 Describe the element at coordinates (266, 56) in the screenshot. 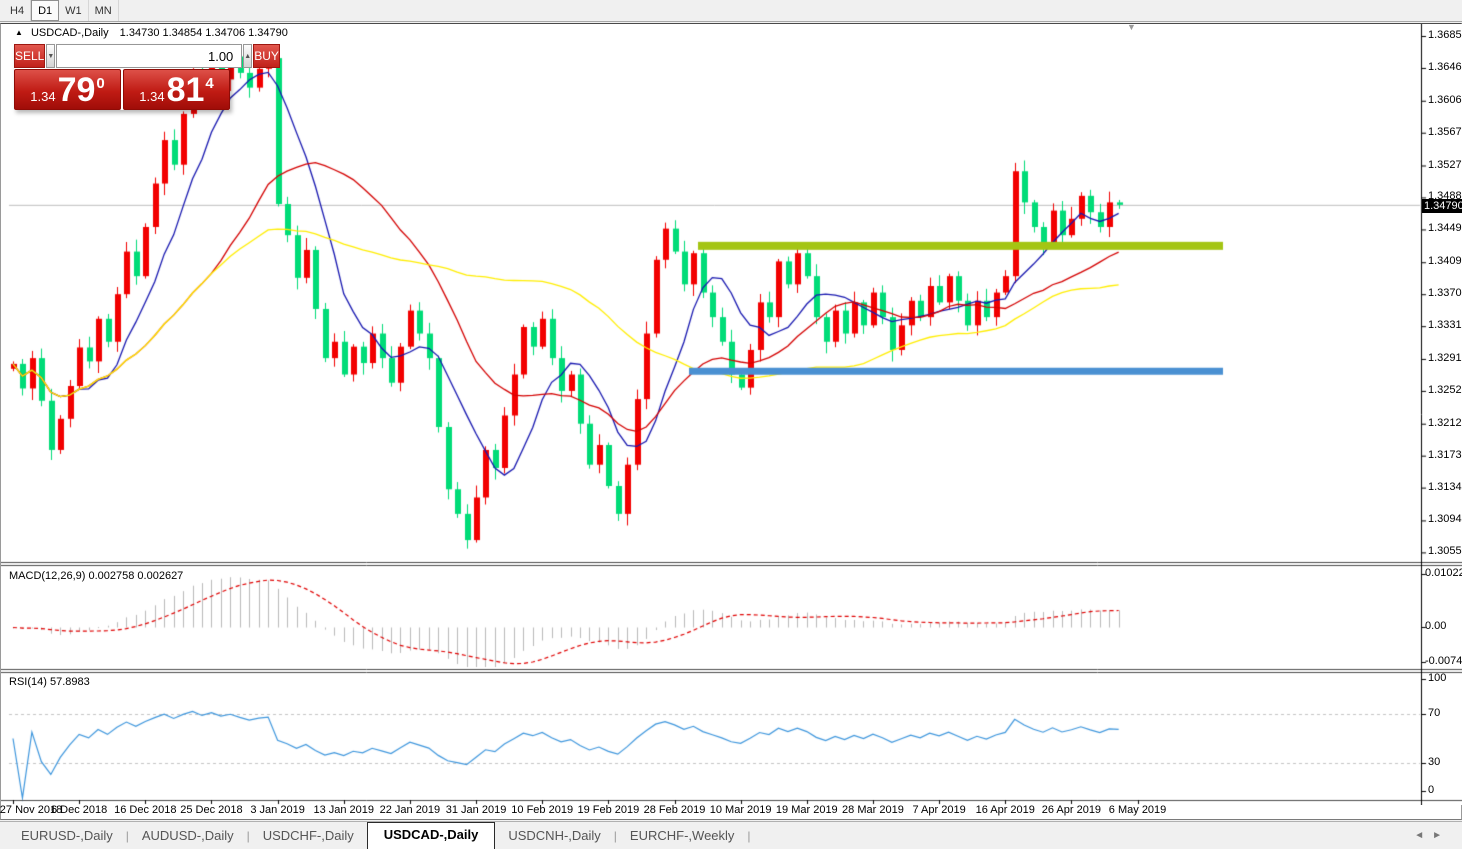

I see `buy-button: BUY` at that location.